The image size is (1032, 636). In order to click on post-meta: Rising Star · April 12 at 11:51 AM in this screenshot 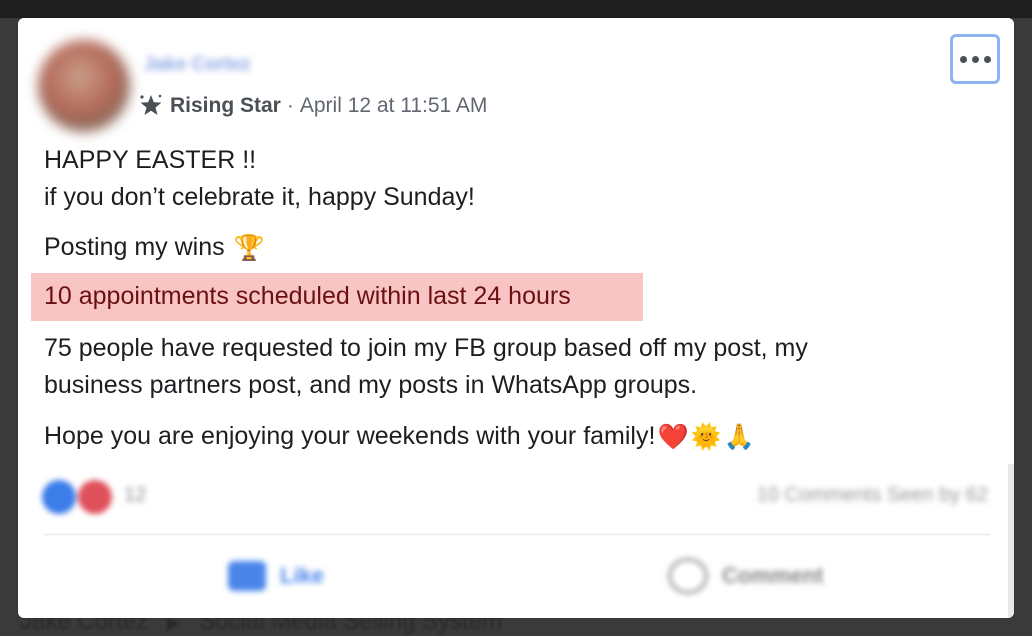, I will do `click(312, 106)`.